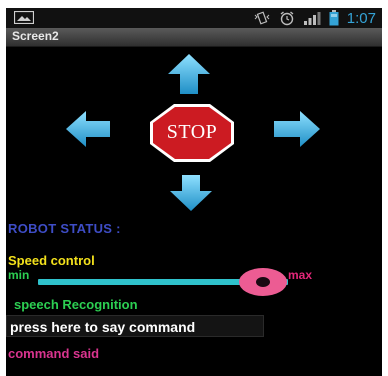  What do you see at coordinates (54, 353) in the screenshot?
I see `command-said-label: command said` at bounding box center [54, 353].